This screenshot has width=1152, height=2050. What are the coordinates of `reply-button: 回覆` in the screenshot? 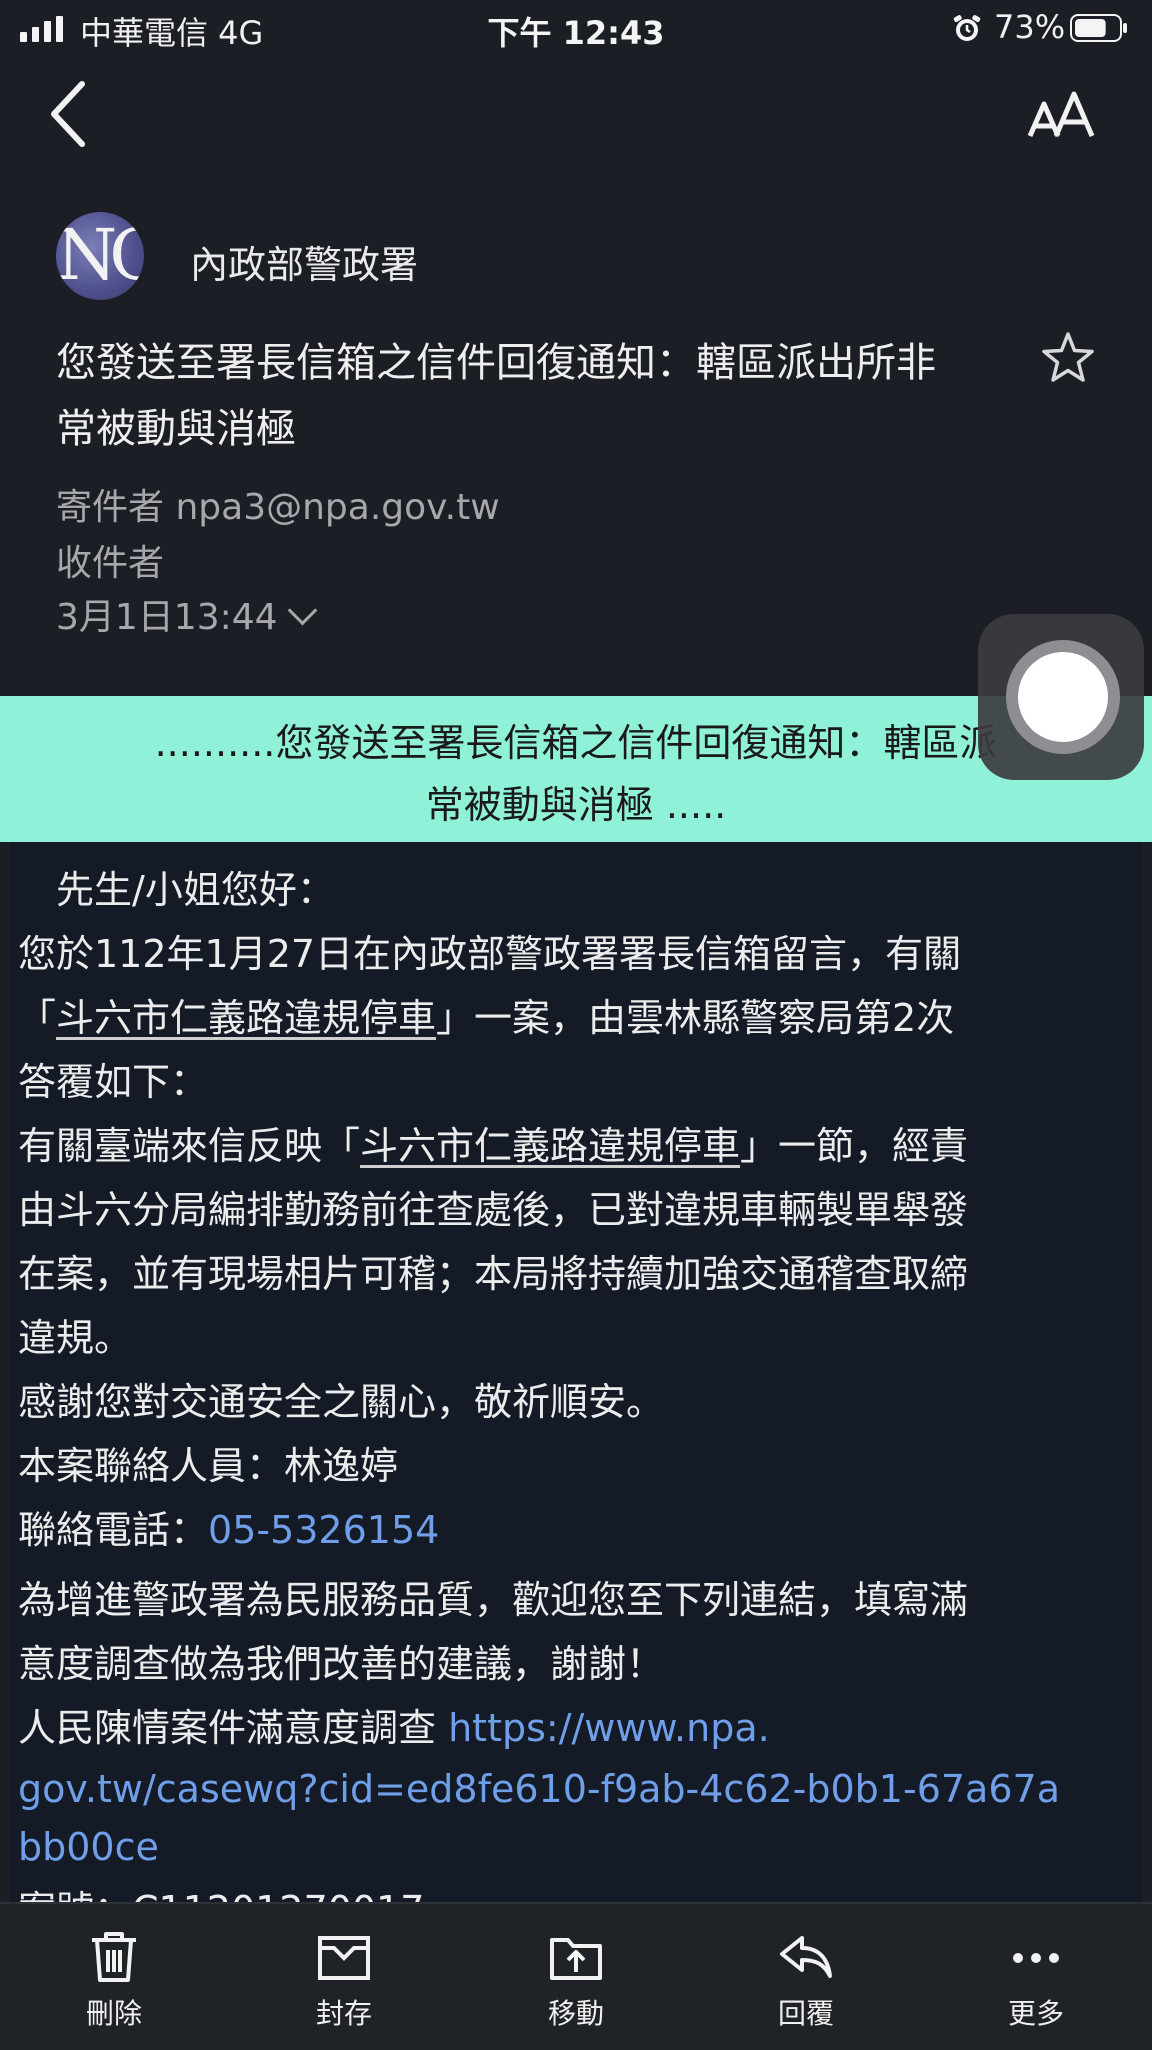 It's located at (806, 1978).